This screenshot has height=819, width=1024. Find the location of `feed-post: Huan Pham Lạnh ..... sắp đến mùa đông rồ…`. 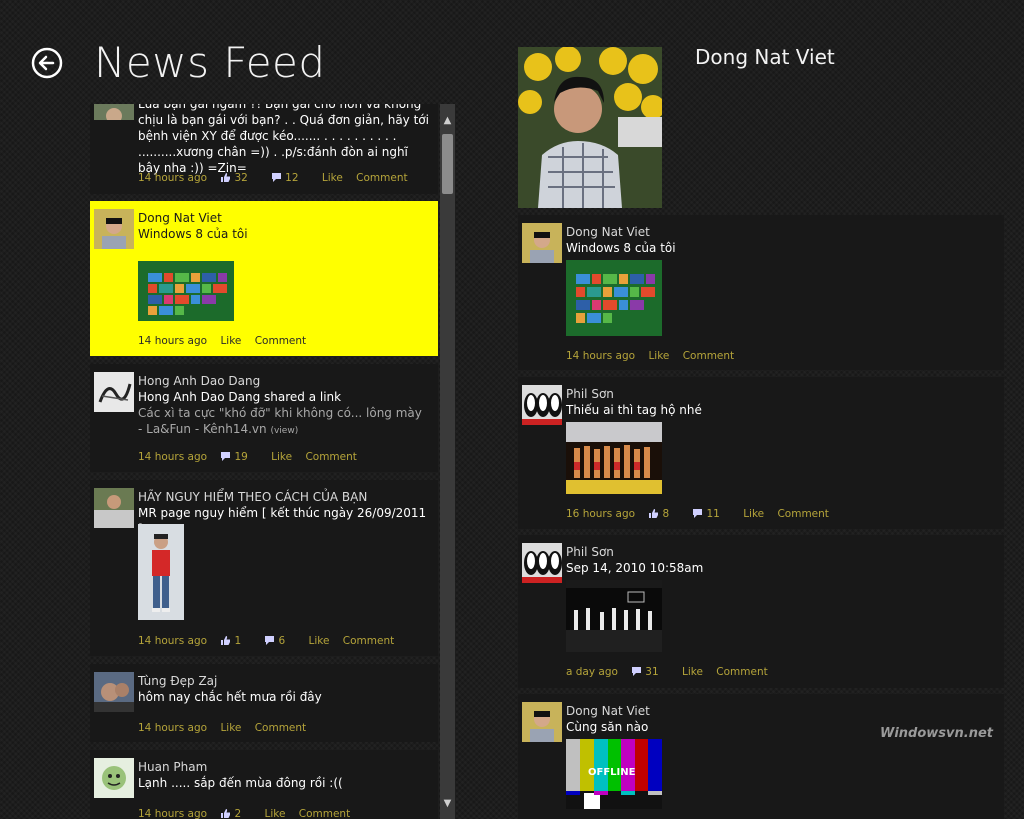

feed-post: Huan Pham Lạnh ..... sắp đến mùa đông rồ… is located at coordinates (264, 784).